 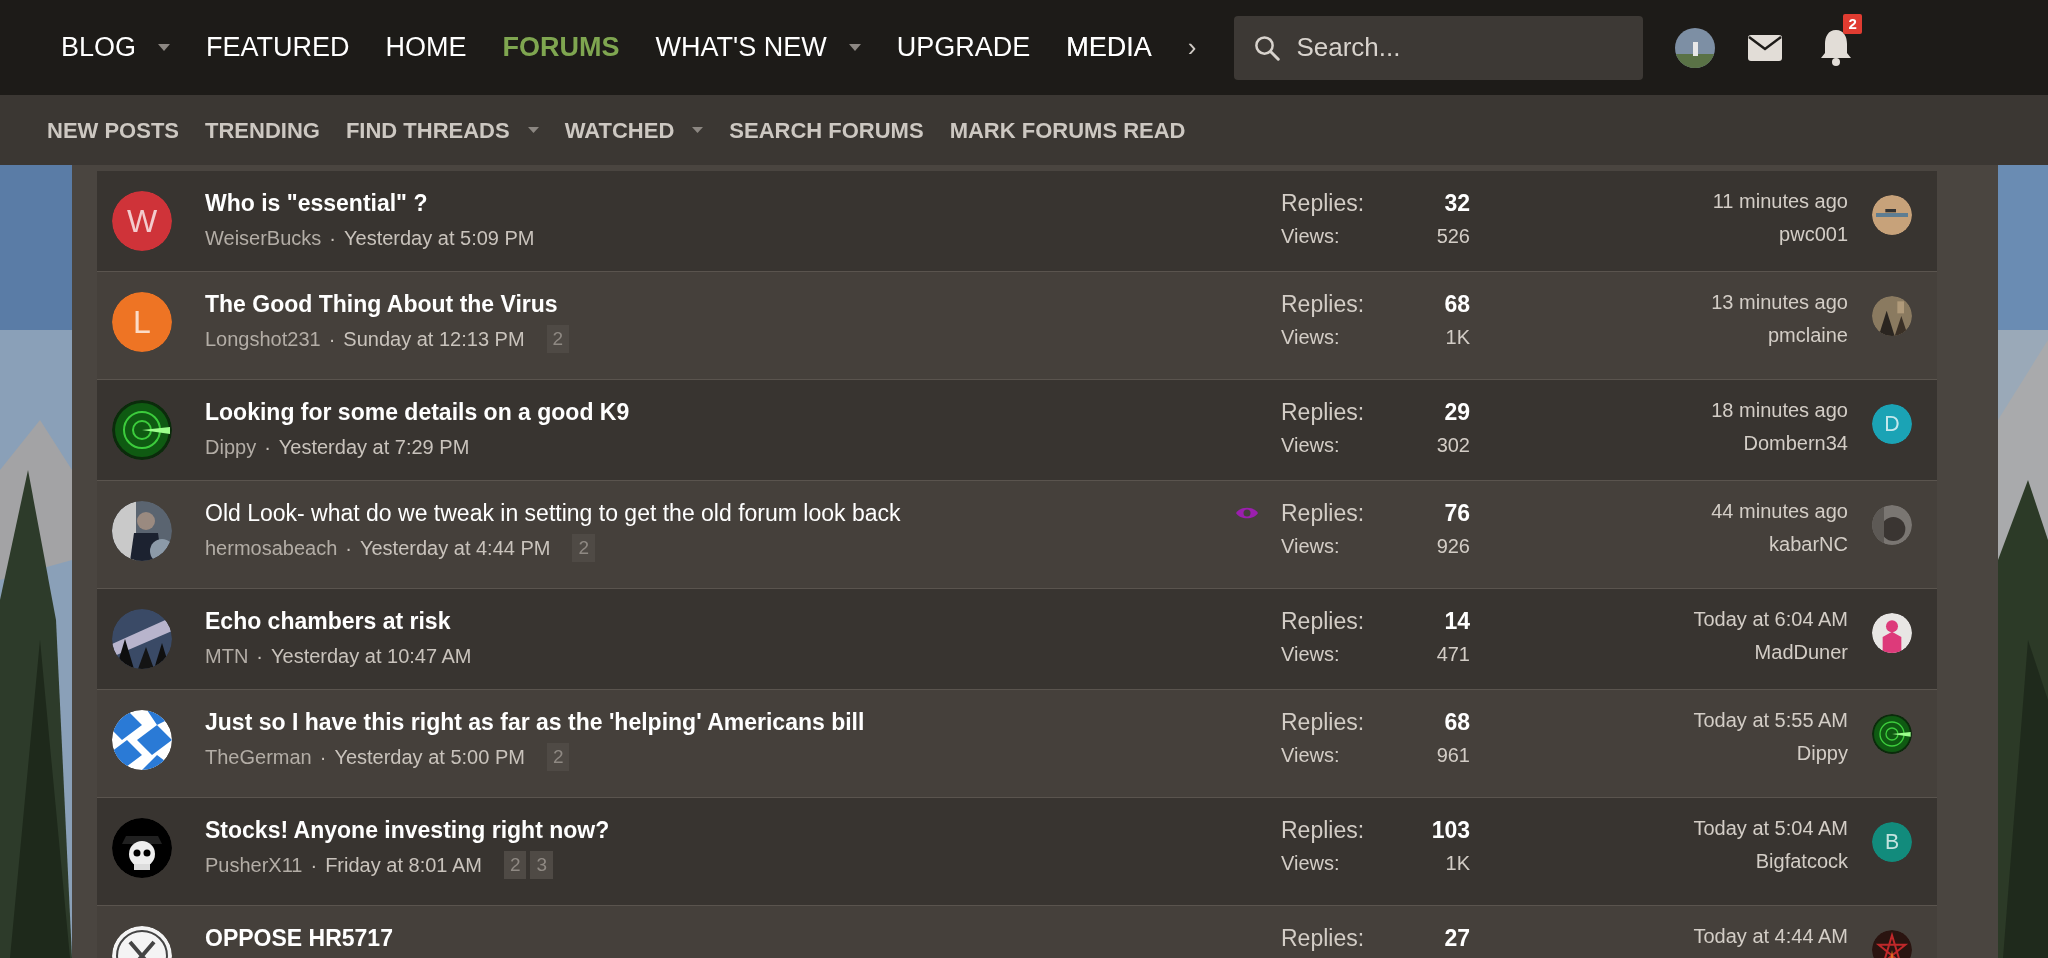 What do you see at coordinates (1822, 753) in the screenshot?
I see `last-poster-name: Dippy` at bounding box center [1822, 753].